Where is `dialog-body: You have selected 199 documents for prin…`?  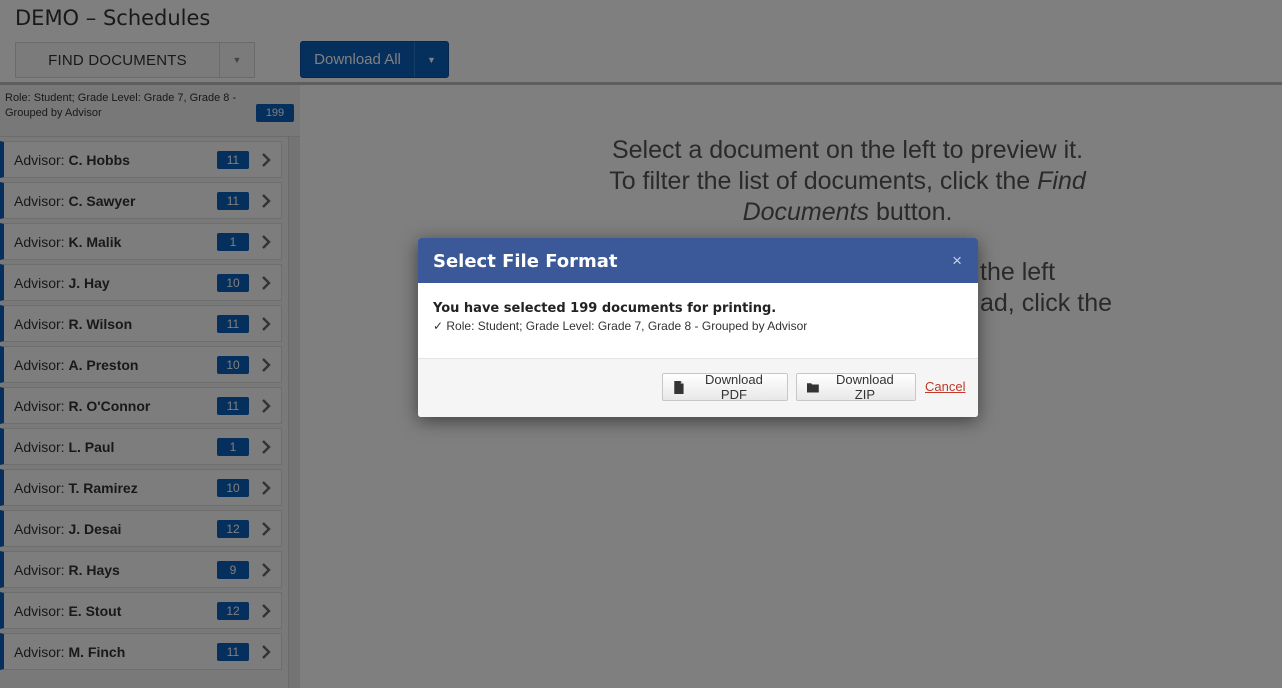 dialog-body: You have selected 199 documents for prin… is located at coordinates (698, 321).